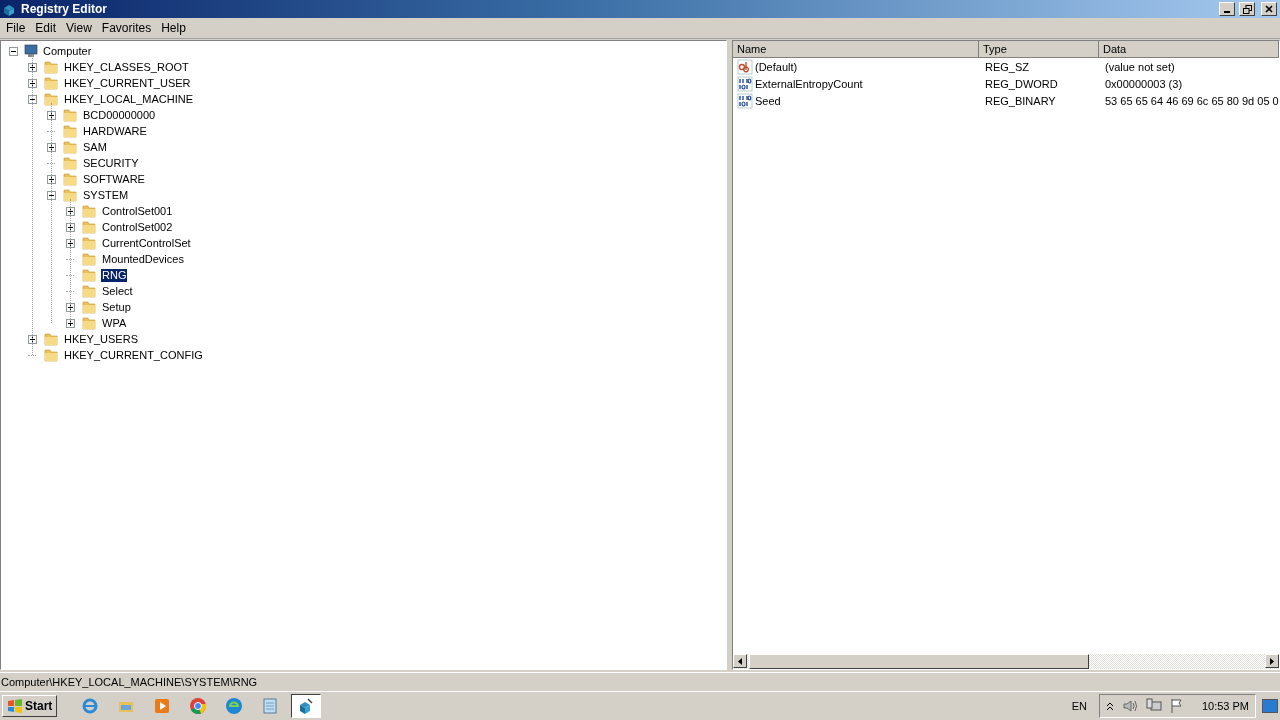 This screenshot has width=1280, height=720. What do you see at coordinates (1129, 706) in the screenshot?
I see `speaker-icon` at bounding box center [1129, 706].